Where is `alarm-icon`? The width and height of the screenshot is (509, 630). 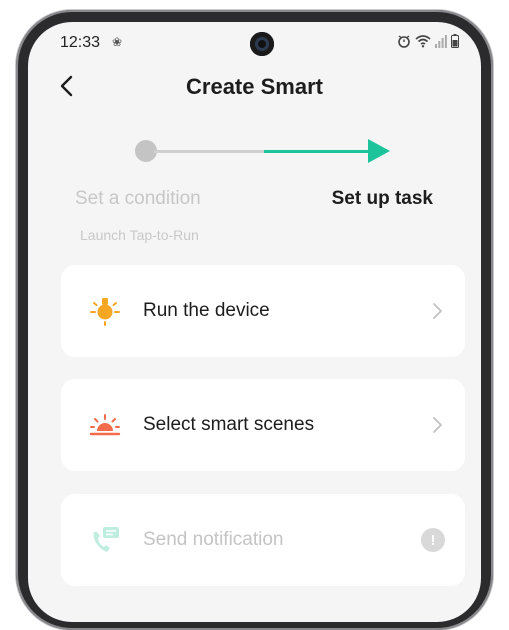 alarm-icon is located at coordinates (404, 41).